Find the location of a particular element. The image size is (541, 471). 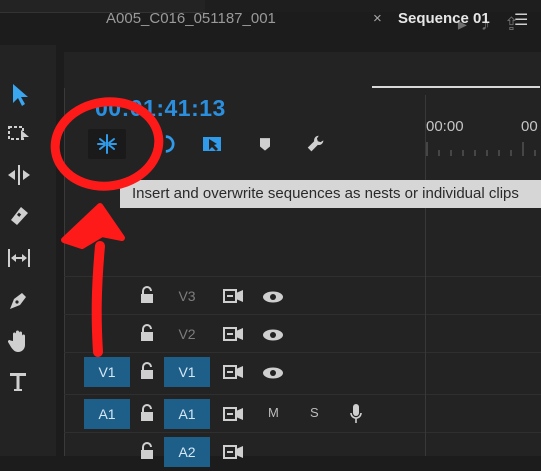

razor-tool is located at coordinates (19, 216).